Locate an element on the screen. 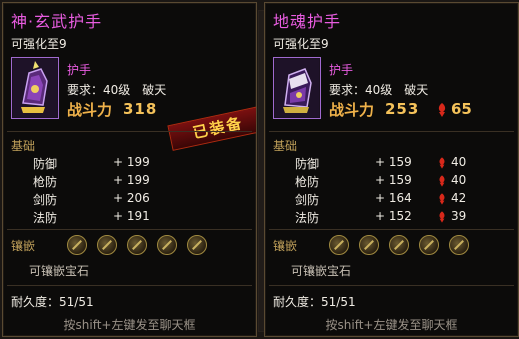 The height and width of the screenshot is (339, 519). stat-row: 枪防 + 199 is located at coordinates (129, 182).